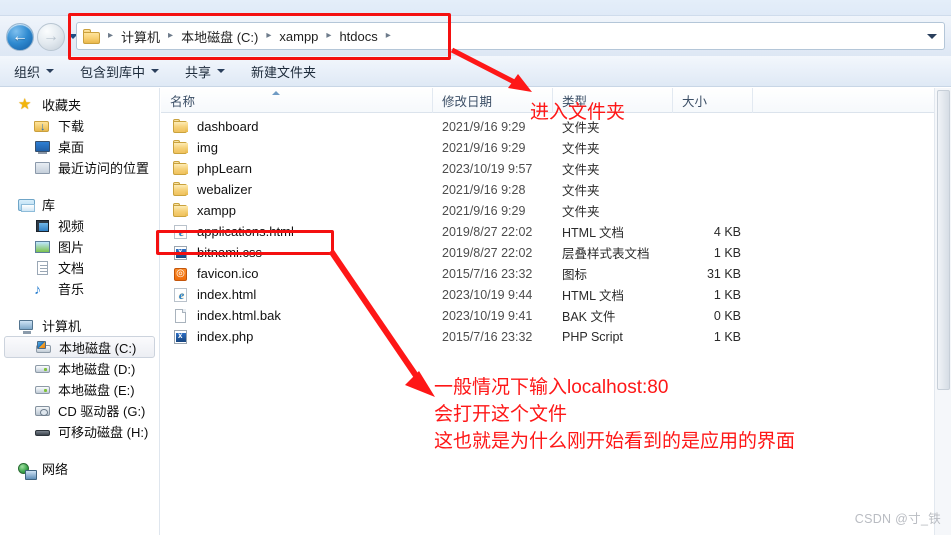  I want to click on file-name: webalizer, so click(224, 189).